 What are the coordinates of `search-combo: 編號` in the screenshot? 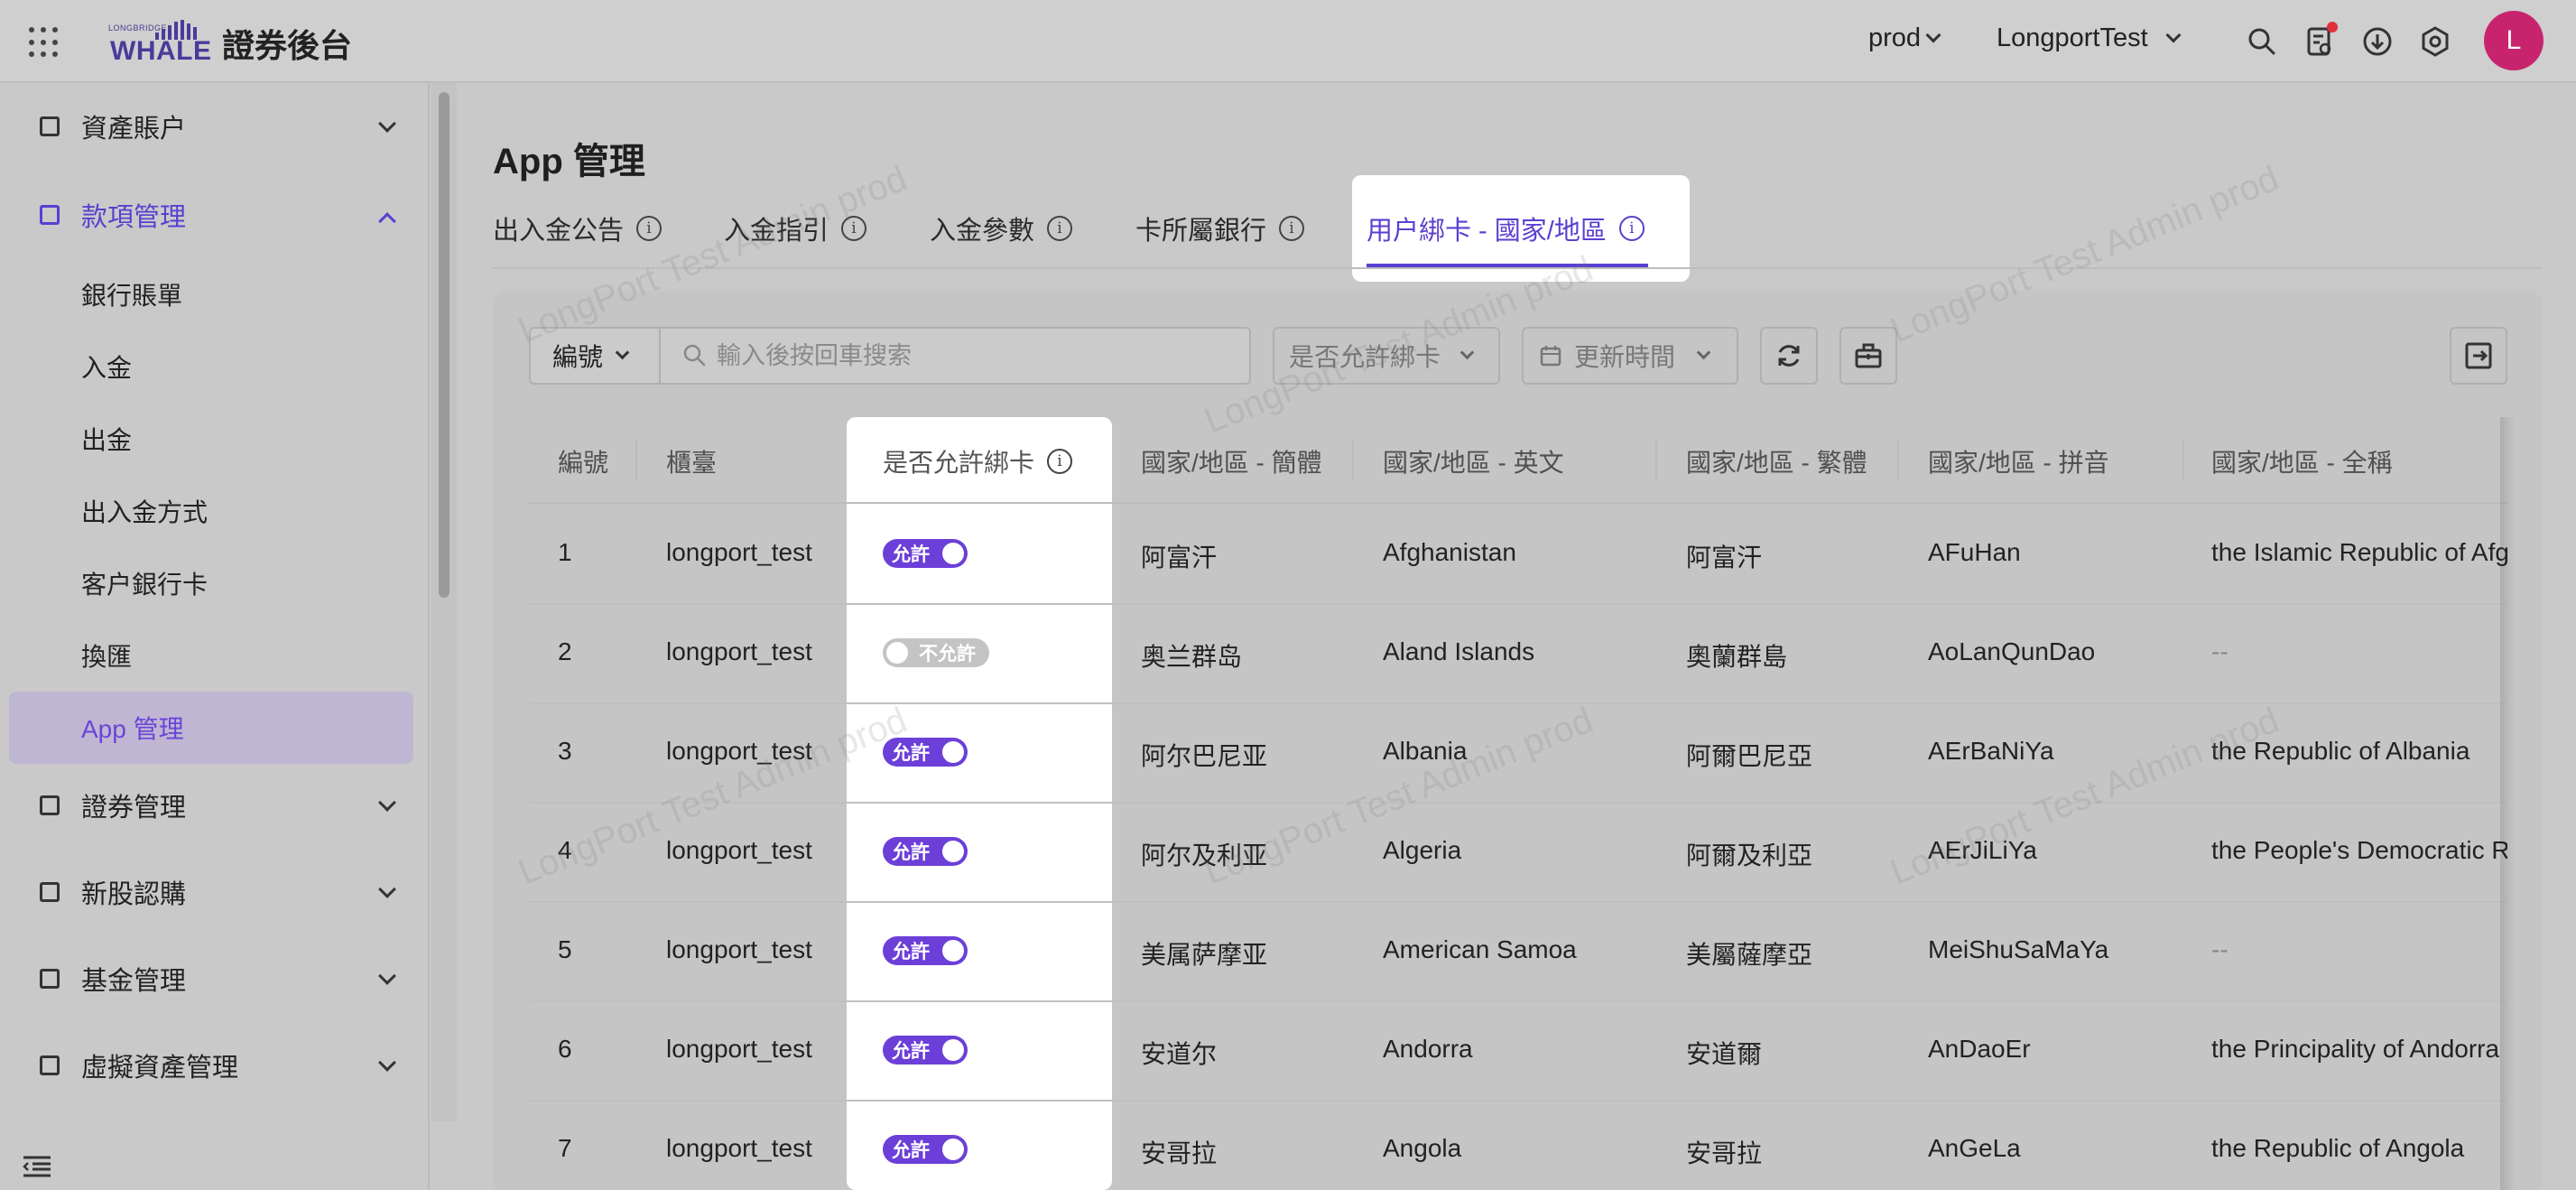 It's located at (890, 356).